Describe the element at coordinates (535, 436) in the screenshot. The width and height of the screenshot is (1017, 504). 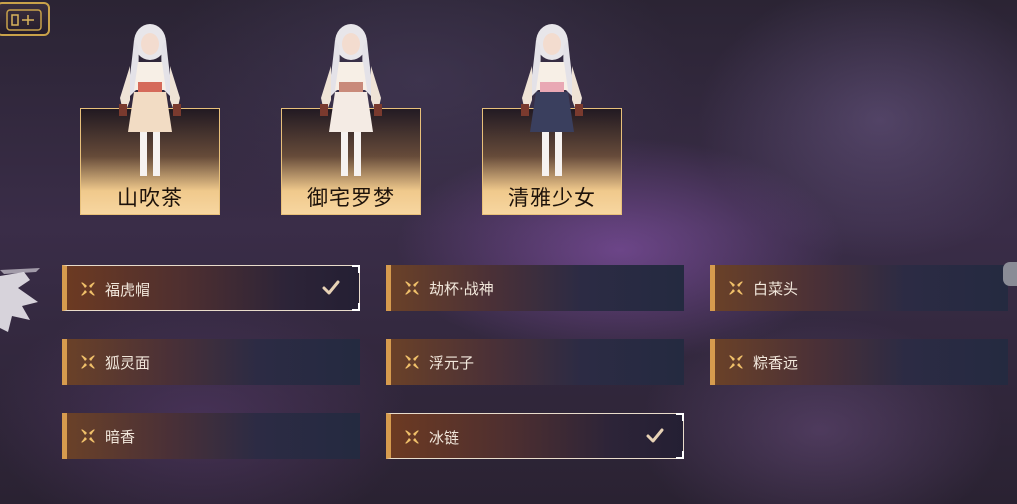
I see `accessory-slot: 冰链` at that location.